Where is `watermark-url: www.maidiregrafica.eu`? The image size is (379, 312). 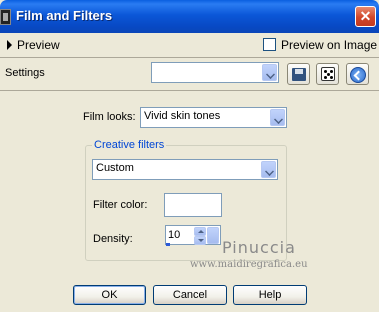
watermark-url: www.maidiregrafica.eu is located at coordinates (249, 264).